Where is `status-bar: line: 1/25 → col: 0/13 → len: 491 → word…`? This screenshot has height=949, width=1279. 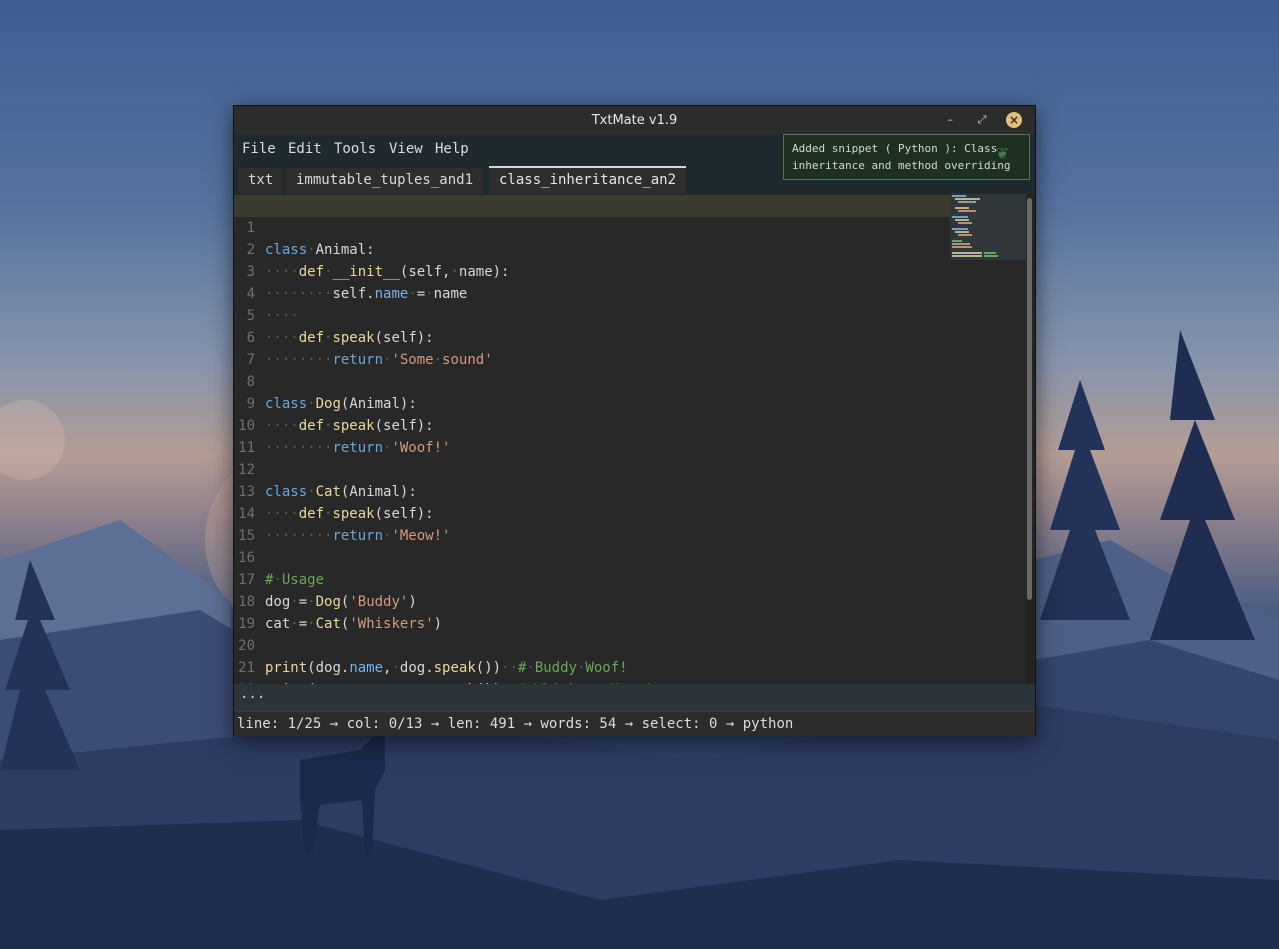 status-bar: line: 1/25 → col: 0/13 → len: 491 → word… is located at coordinates (634, 723).